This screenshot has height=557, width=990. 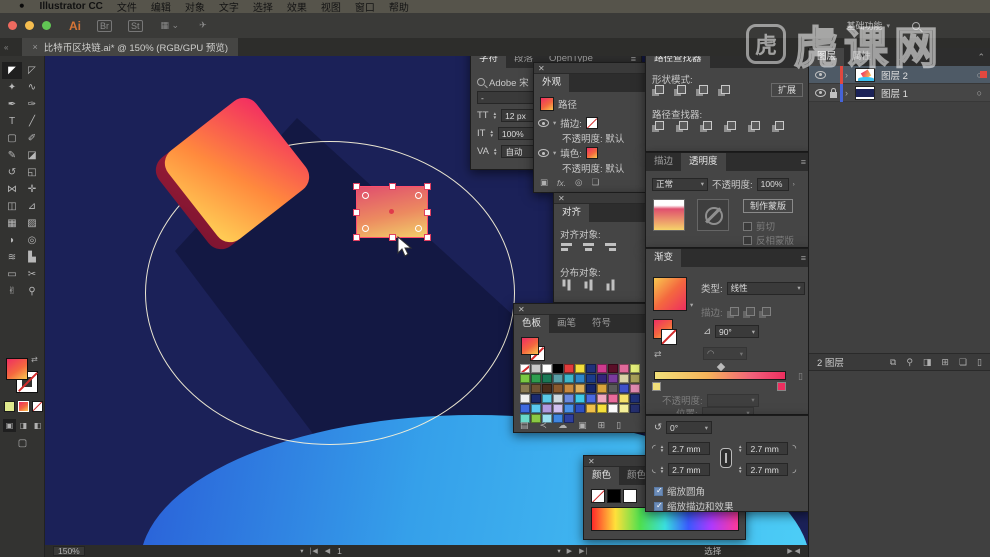 What do you see at coordinates (726, 458) in the screenshot?
I see `link-corners-icon` at bounding box center [726, 458].